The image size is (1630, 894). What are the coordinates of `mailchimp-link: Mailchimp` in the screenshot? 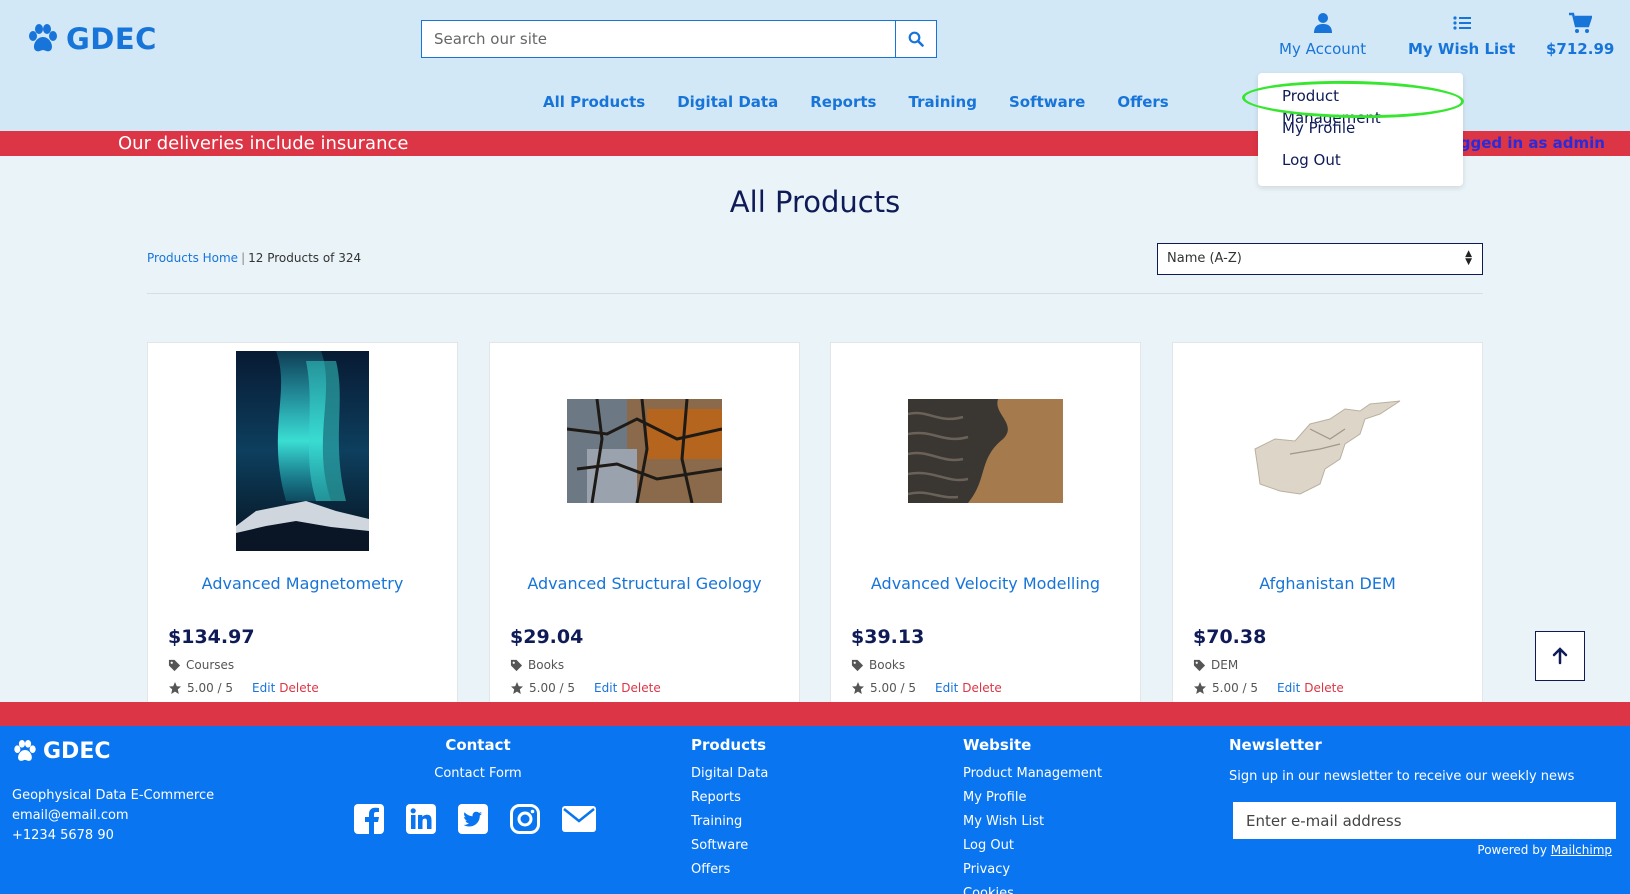 It's located at (1581, 850).